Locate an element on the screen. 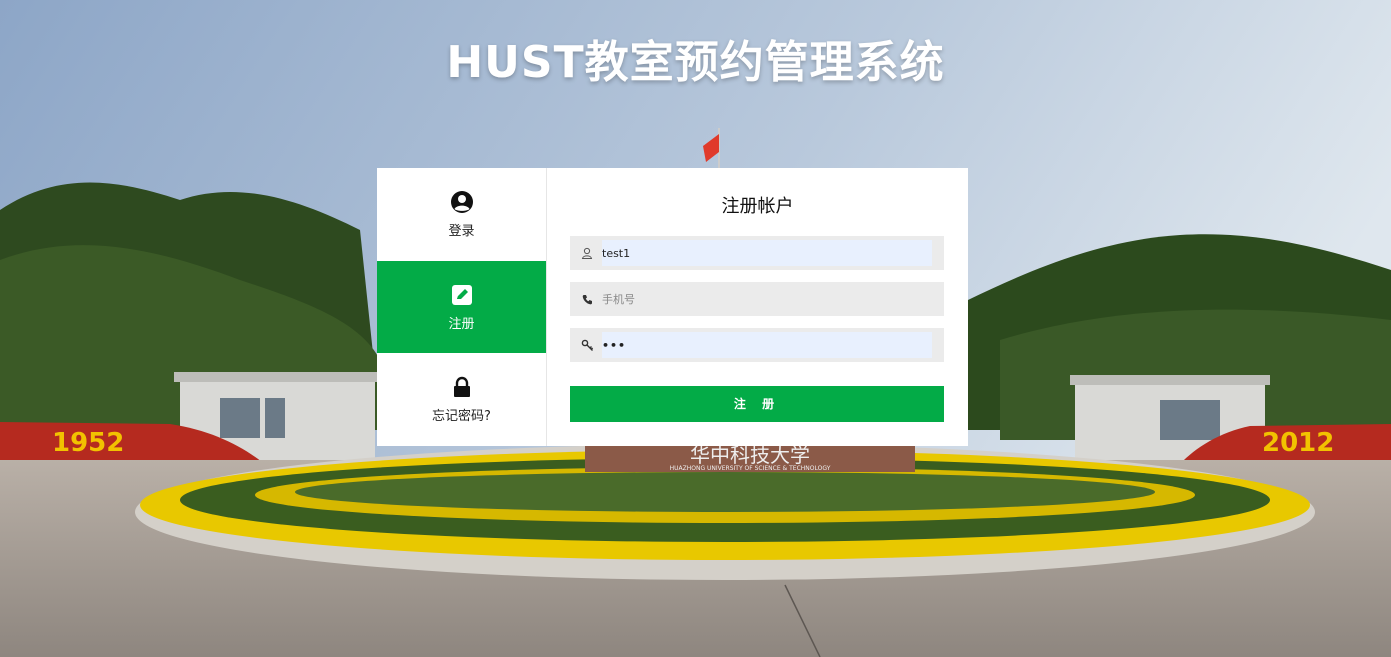 This screenshot has width=1391, height=657. phone-input is located at coordinates (767, 299).